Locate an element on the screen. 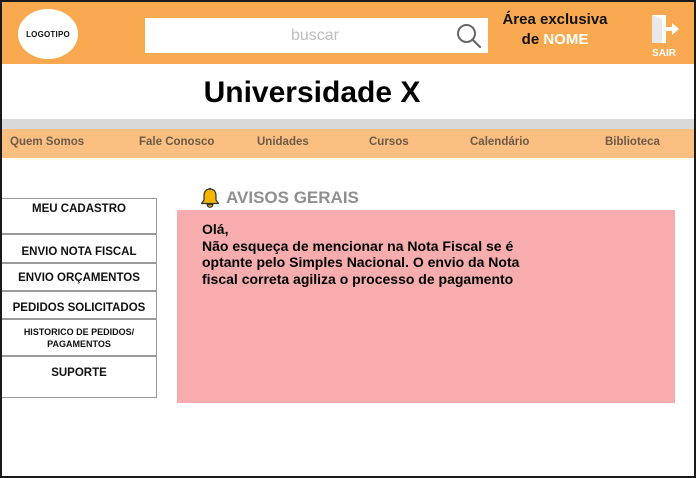 This screenshot has height=478, width=696. nav-item-unidades: Unidades is located at coordinates (283, 142).